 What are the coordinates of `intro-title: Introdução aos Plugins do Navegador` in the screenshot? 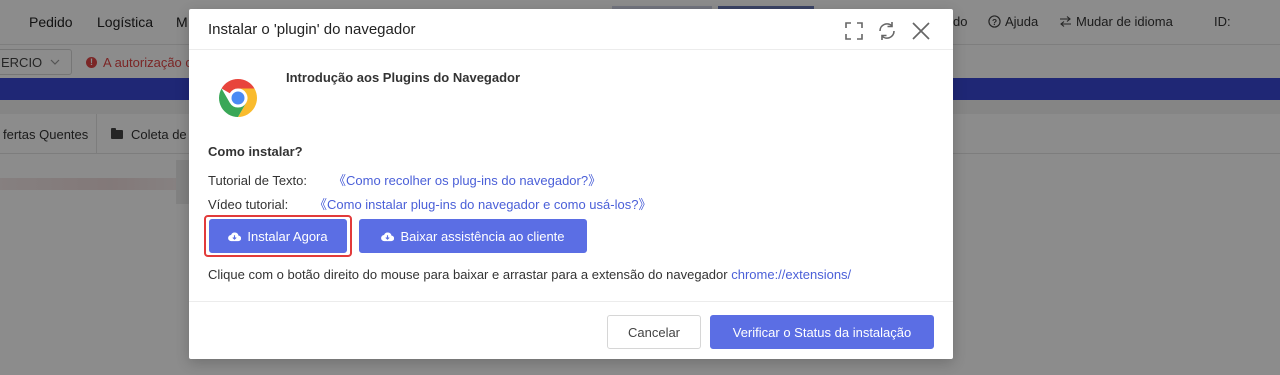 It's located at (403, 77).